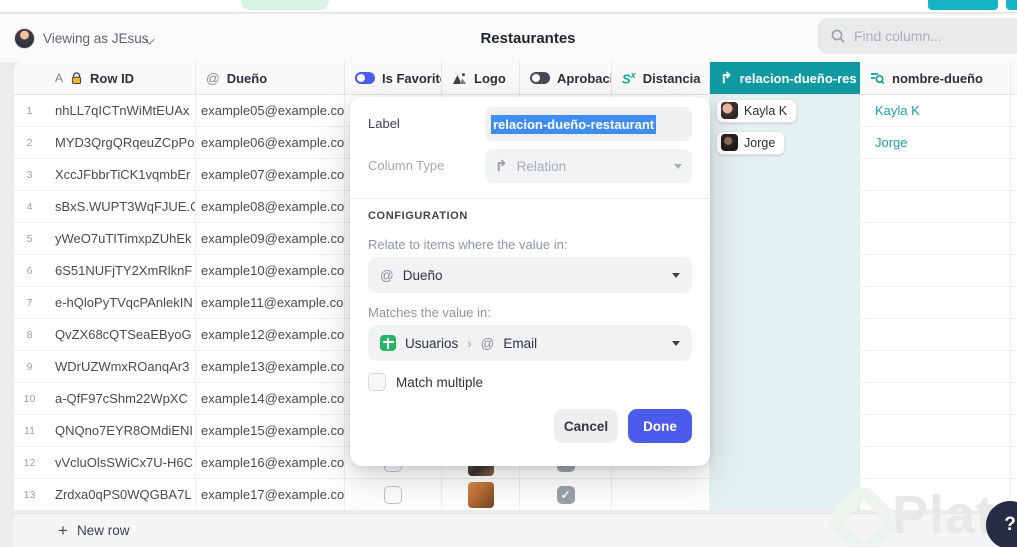  Describe the element at coordinates (120, 110) in the screenshot. I see `cell-row-id: nhLL7qICTnWiMtEUAx` at that location.